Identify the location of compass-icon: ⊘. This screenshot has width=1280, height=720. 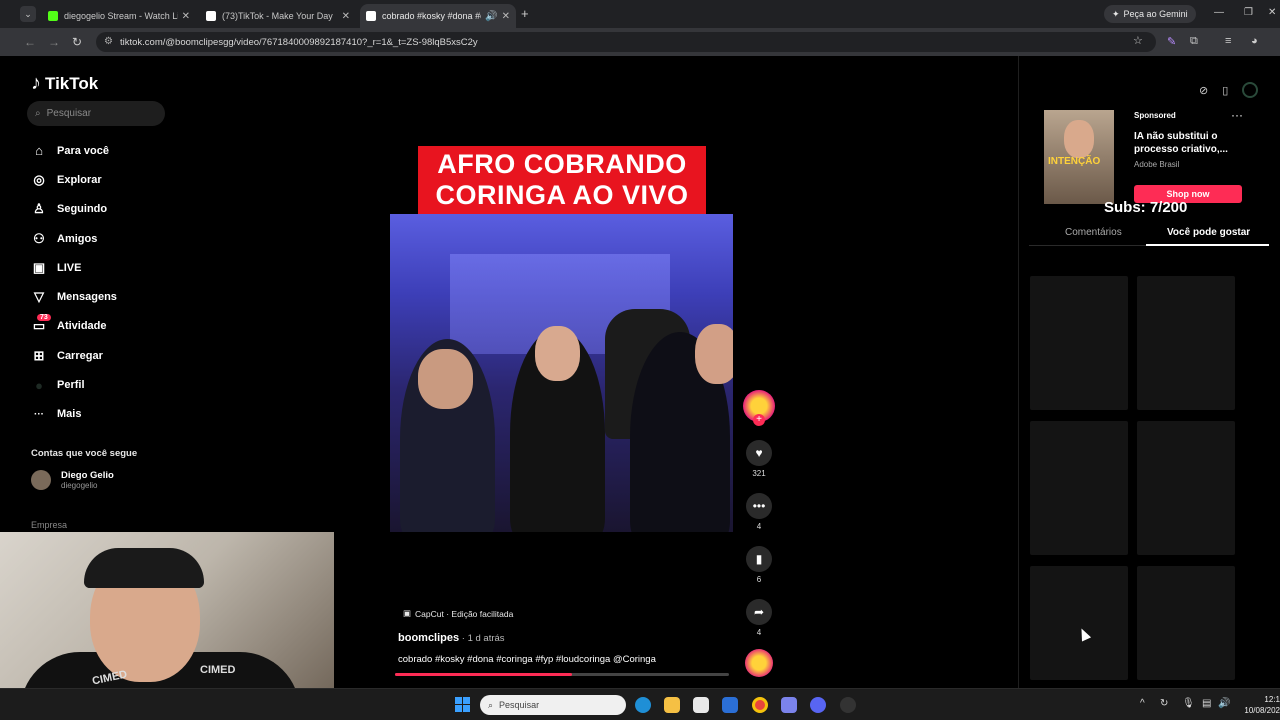
(1203, 90).